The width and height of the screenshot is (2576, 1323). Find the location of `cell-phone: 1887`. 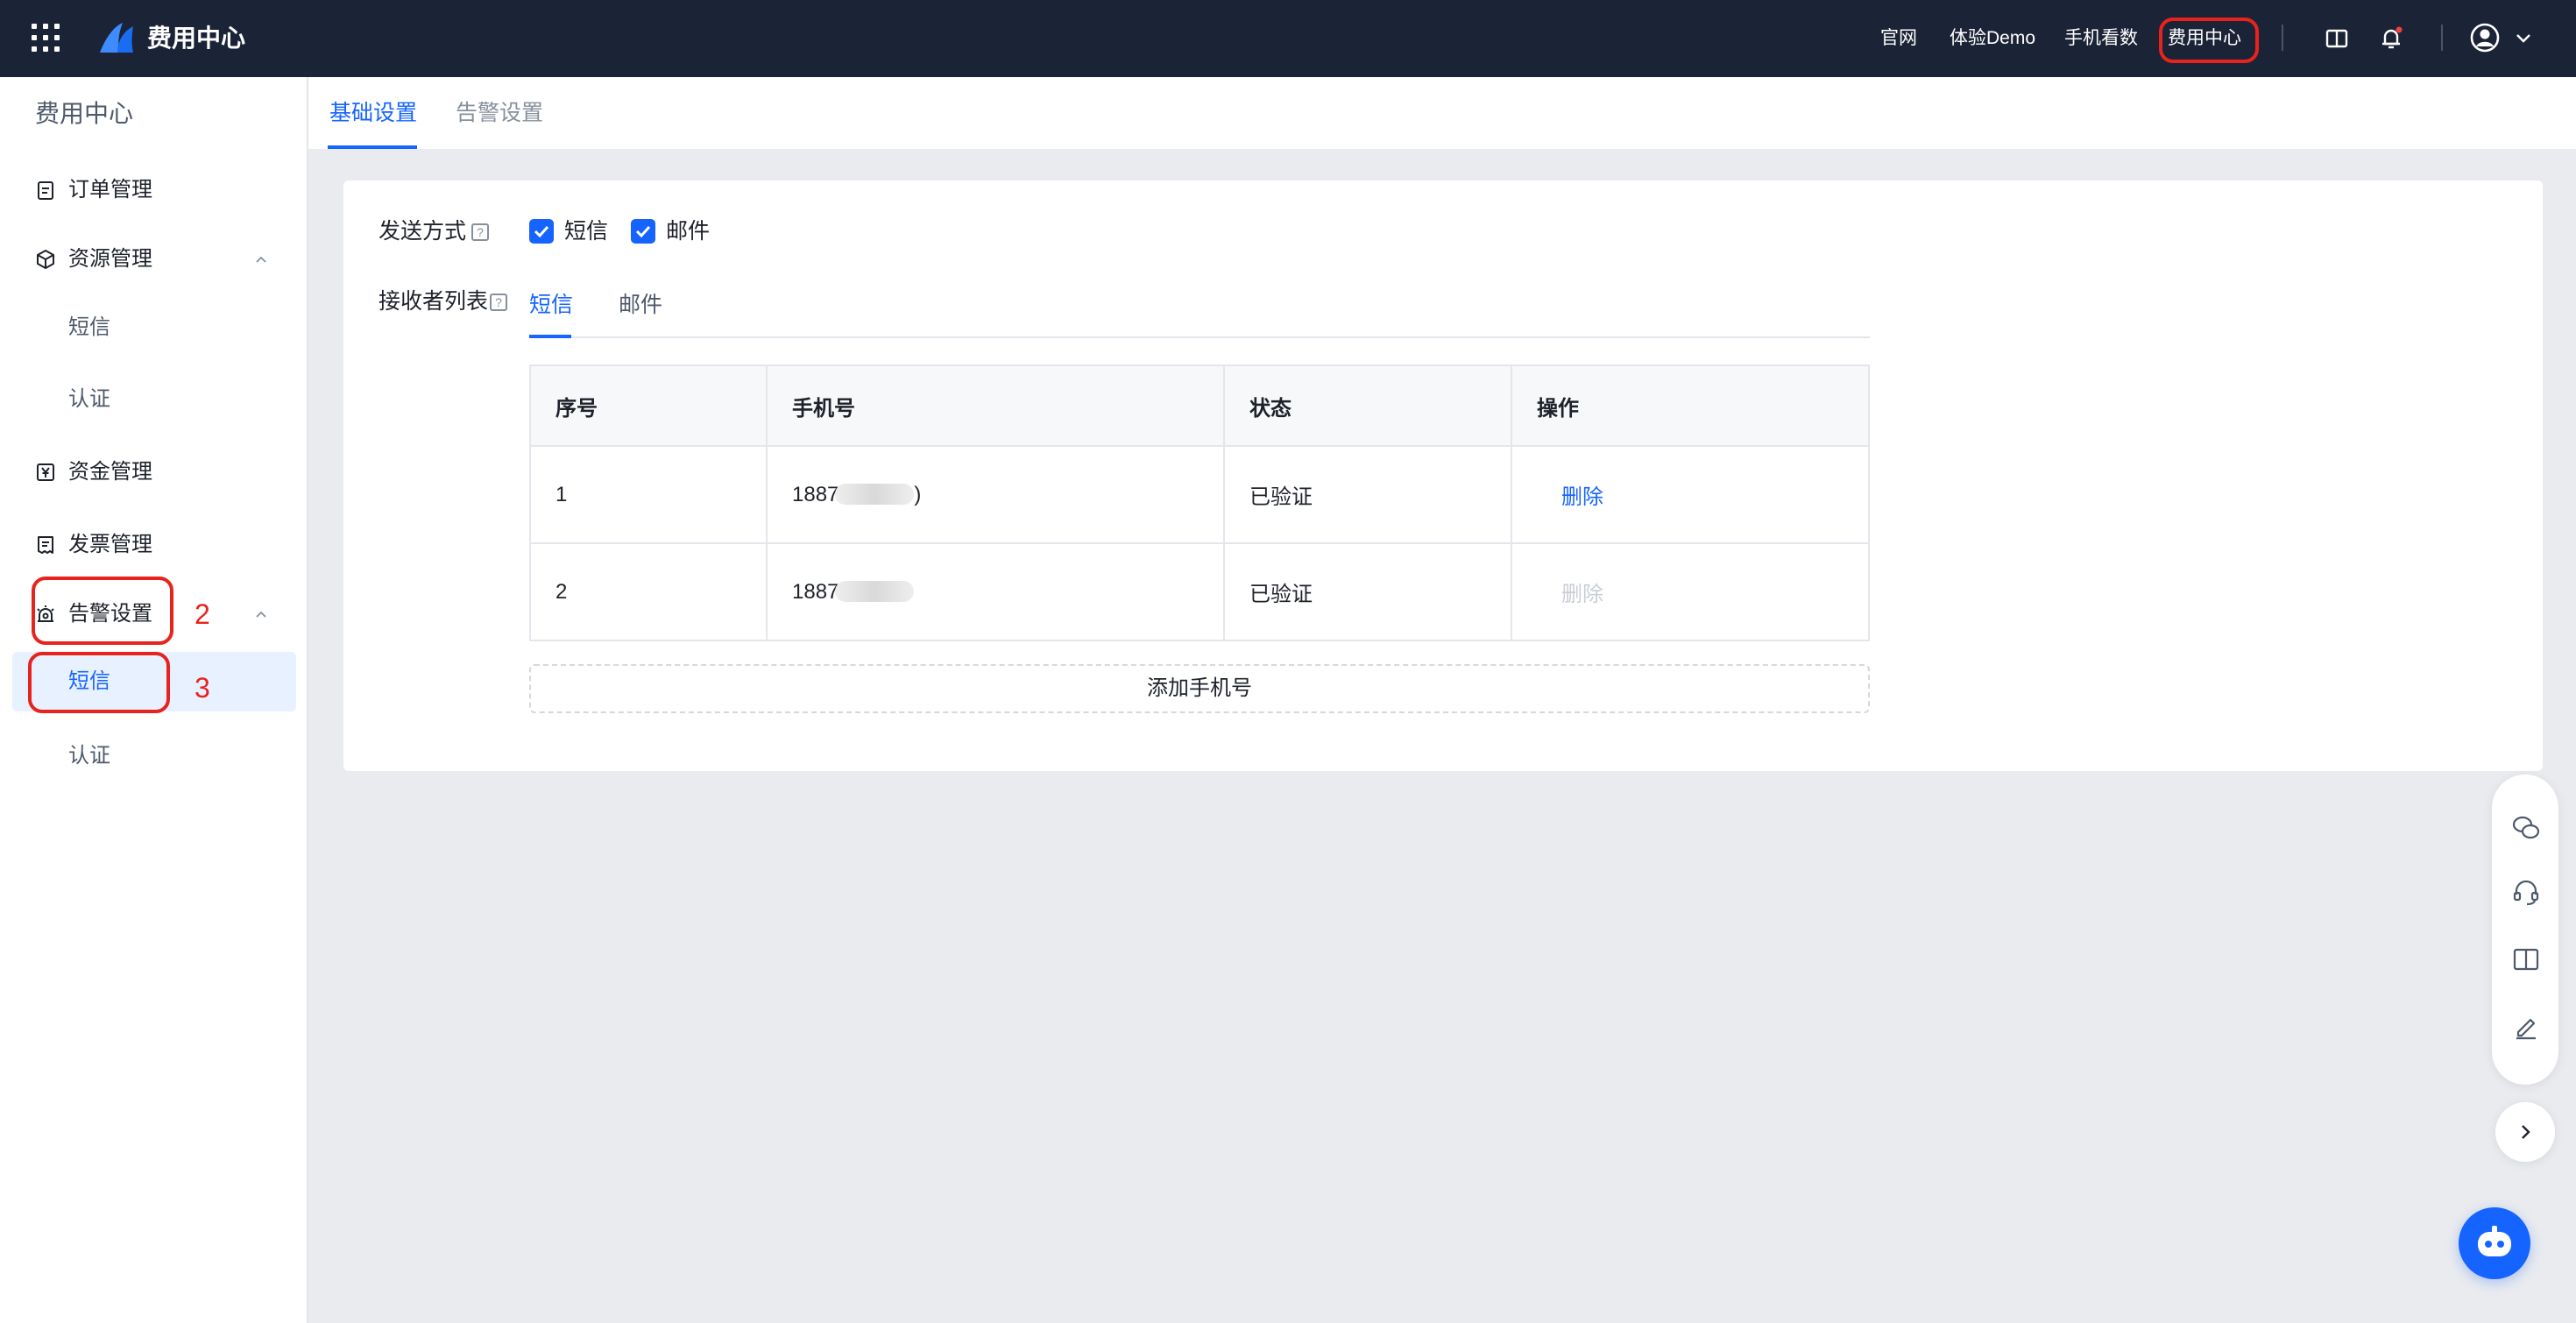

cell-phone: 1887 is located at coordinates (995, 591).